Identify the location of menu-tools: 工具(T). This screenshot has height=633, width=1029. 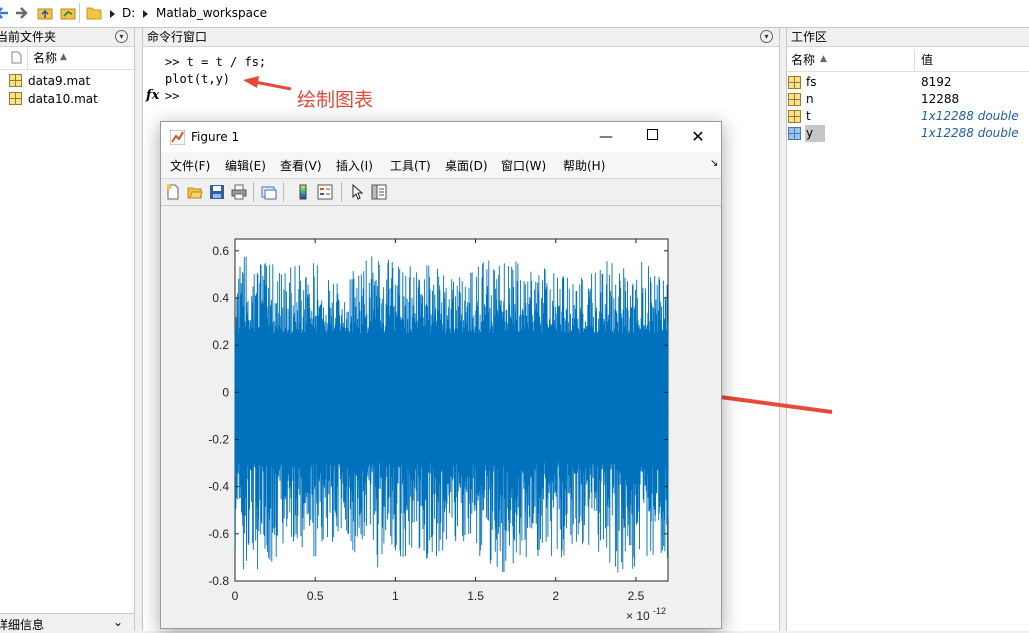
(410, 165).